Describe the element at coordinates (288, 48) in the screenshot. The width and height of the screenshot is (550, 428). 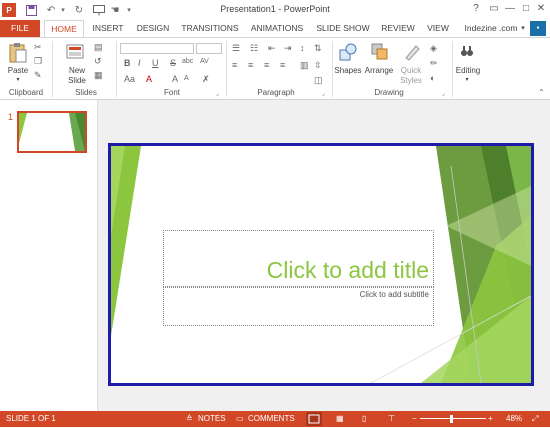
I see `increase-indent-icon: ⇥` at that location.